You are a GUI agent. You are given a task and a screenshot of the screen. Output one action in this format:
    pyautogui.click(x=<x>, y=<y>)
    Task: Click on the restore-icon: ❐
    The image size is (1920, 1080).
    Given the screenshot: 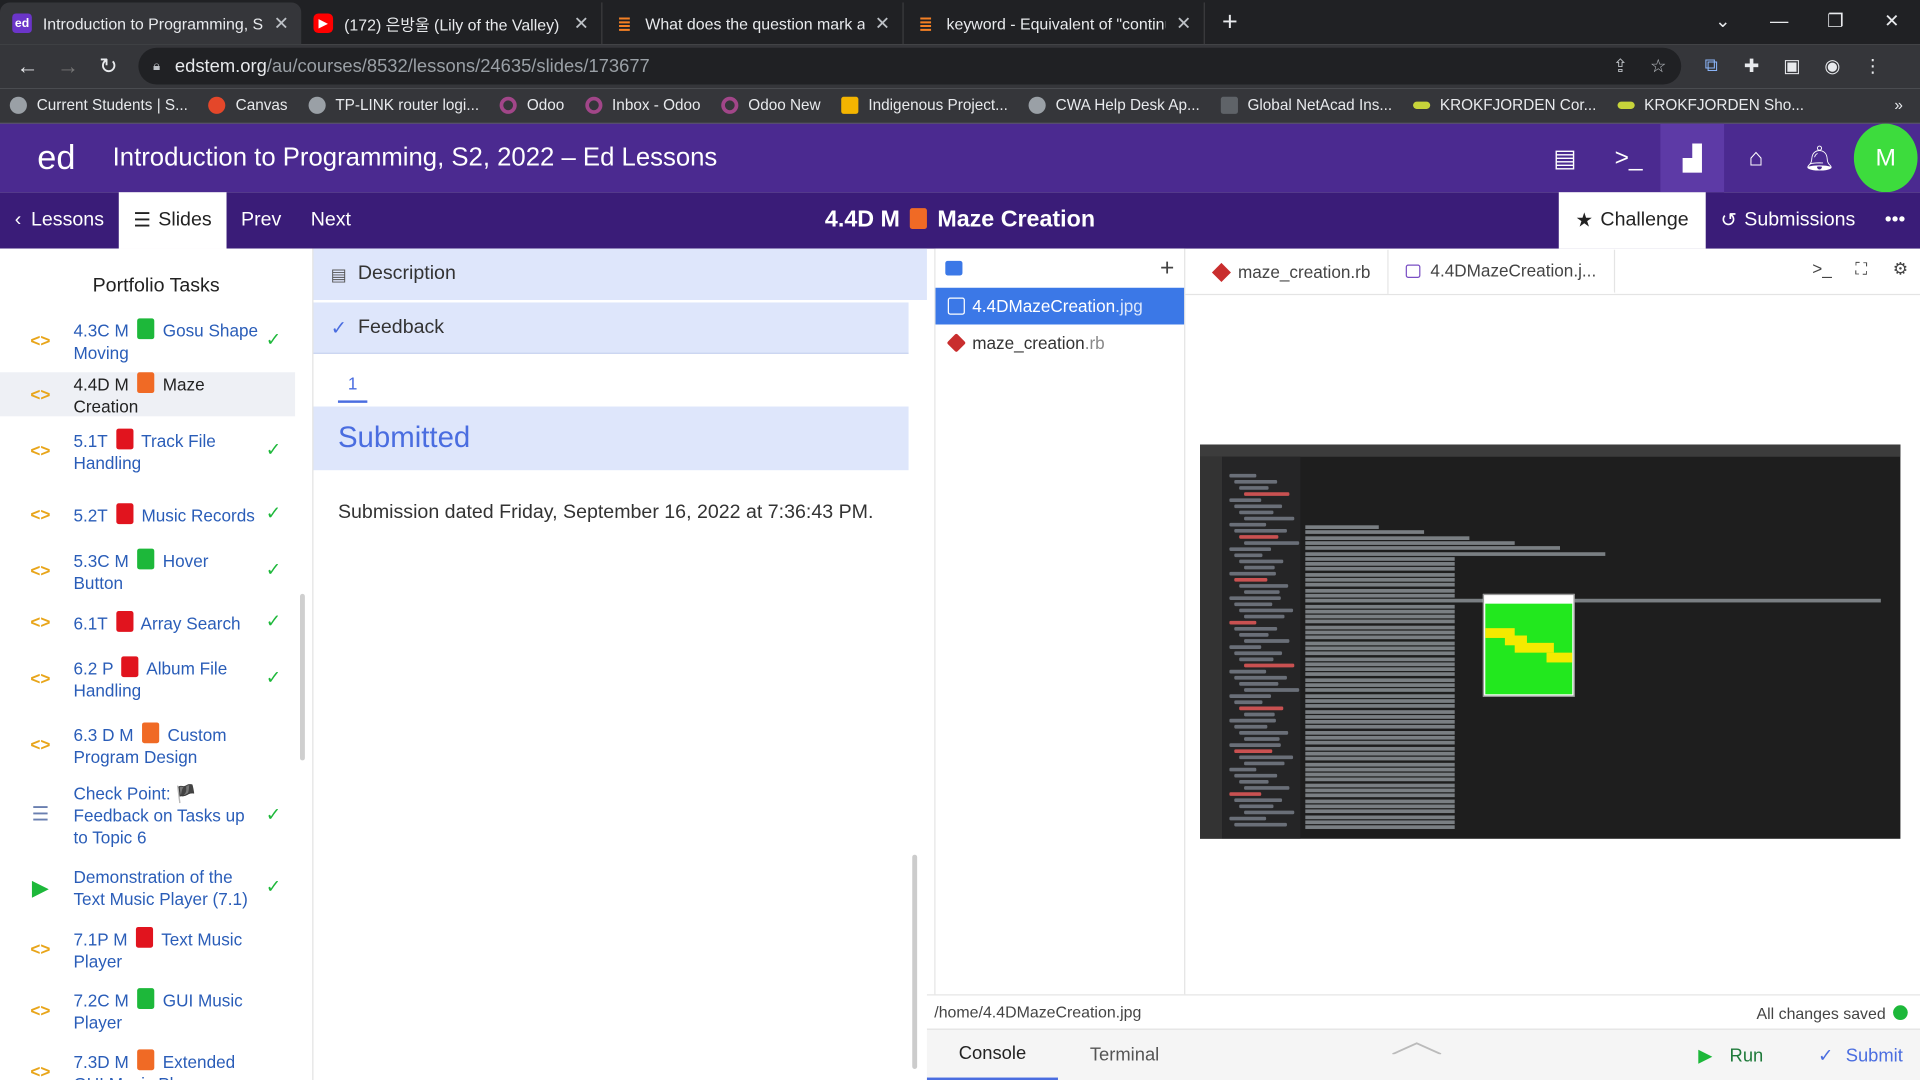 What is the action you would take?
    pyautogui.click(x=1835, y=21)
    